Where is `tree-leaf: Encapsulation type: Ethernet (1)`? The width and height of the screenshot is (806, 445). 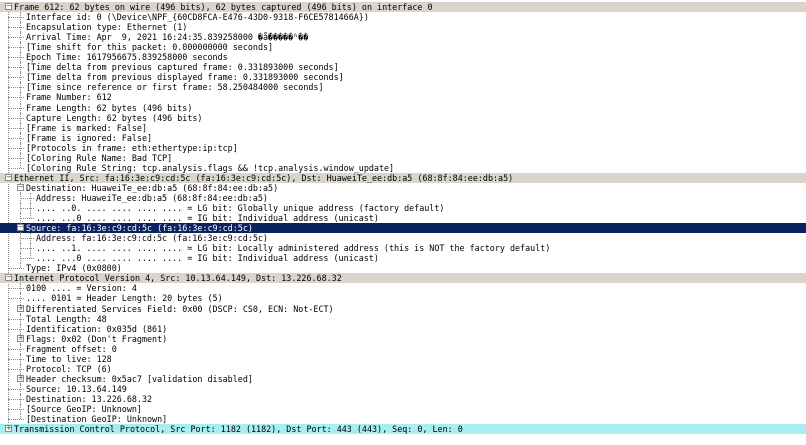 tree-leaf: Encapsulation type: Ethernet (1) is located at coordinates (403, 27).